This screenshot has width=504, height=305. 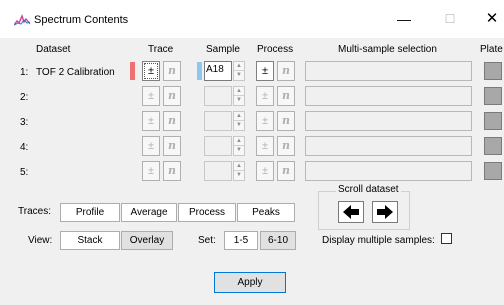 What do you see at coordinates (24, 172) in the screenshot?
I see `row-number: 5:` at bounding box center [24, 172].